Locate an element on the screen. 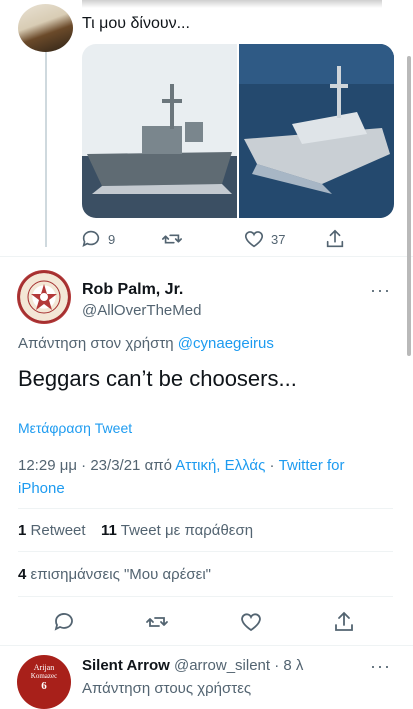  next-reply-header: Silent Arrow @arrow_silent · 8 λ is located at coordinates (193, 665).